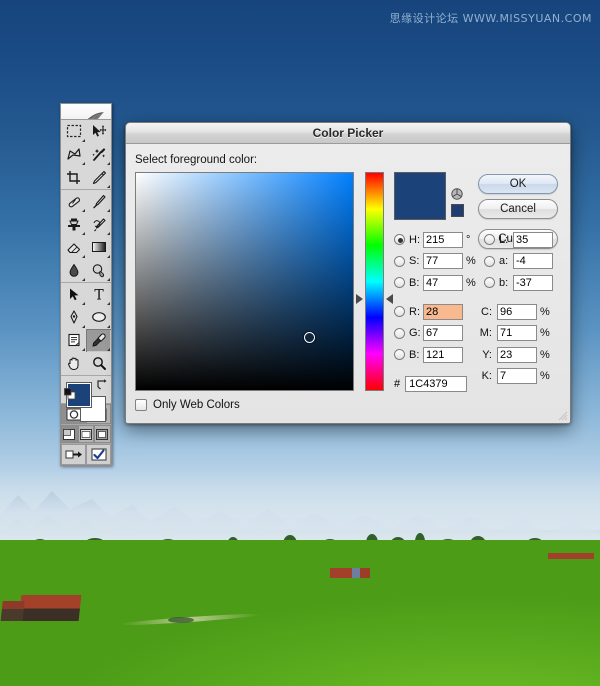  What do you see at coordinates (457, 210) in the screenshot?
I see `web-safe-color-chip` at bounding box center [457, 210].